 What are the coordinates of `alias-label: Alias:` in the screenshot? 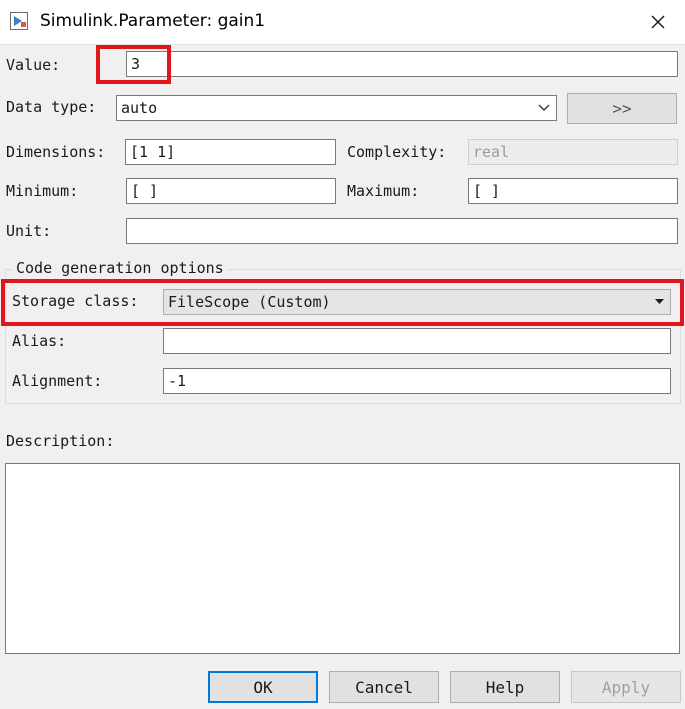 It's located at (39, 341).